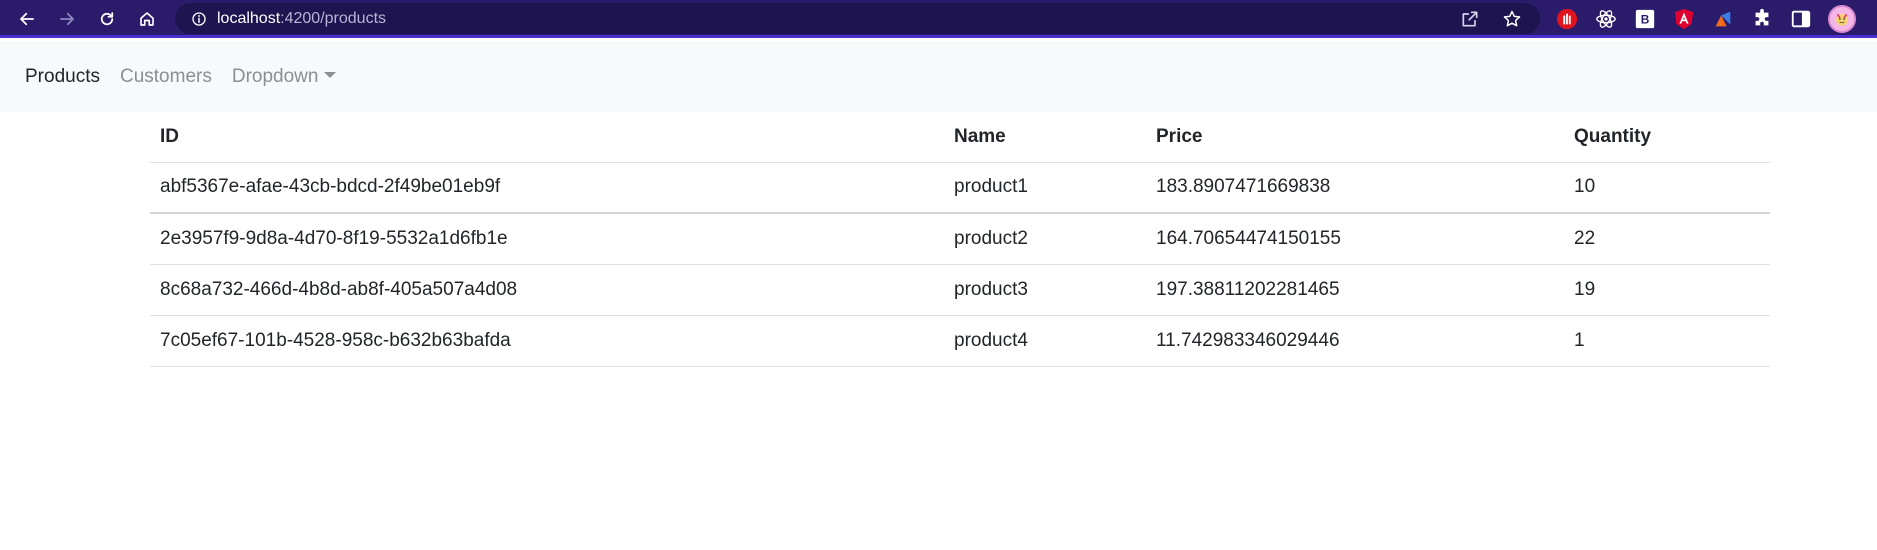 Image resolution: width=1877 pixels, height=550 pixels. What do you see at coordinates (547, 341) in the screenshot?
I see `cell-id: 7c05ef67-101b-4528-958c-b632b63bafda` at bounding box center [547, 341].